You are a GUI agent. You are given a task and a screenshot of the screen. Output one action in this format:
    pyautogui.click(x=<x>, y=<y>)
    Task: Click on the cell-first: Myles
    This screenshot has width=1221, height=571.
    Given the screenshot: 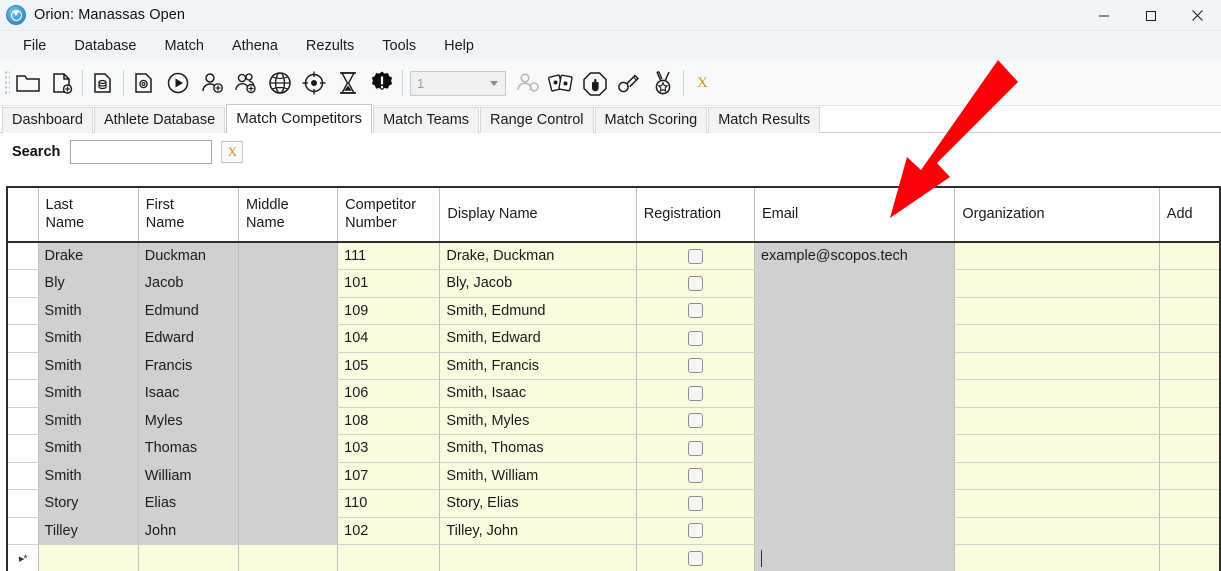 What is the action you would take?
    pyautogui.click(x=188, y=421)
    